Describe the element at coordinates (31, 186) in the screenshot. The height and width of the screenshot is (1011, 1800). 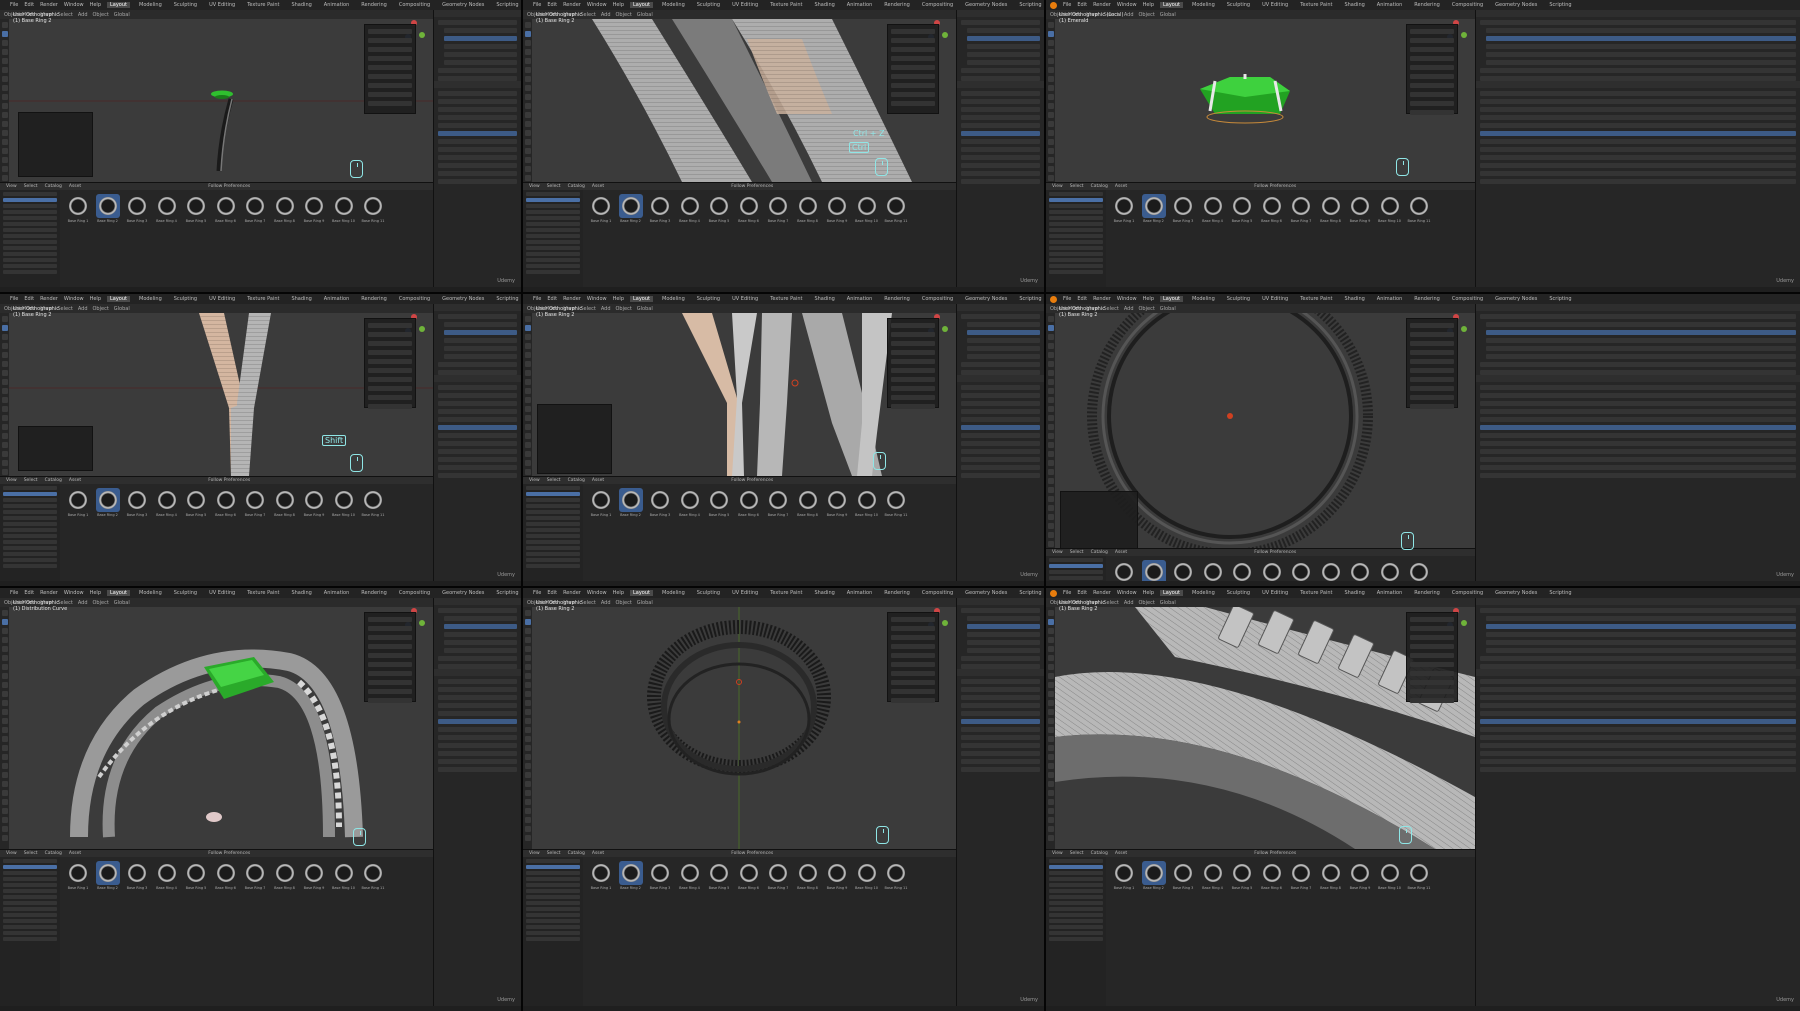
I see `asset-menu-select: Select` at that location.